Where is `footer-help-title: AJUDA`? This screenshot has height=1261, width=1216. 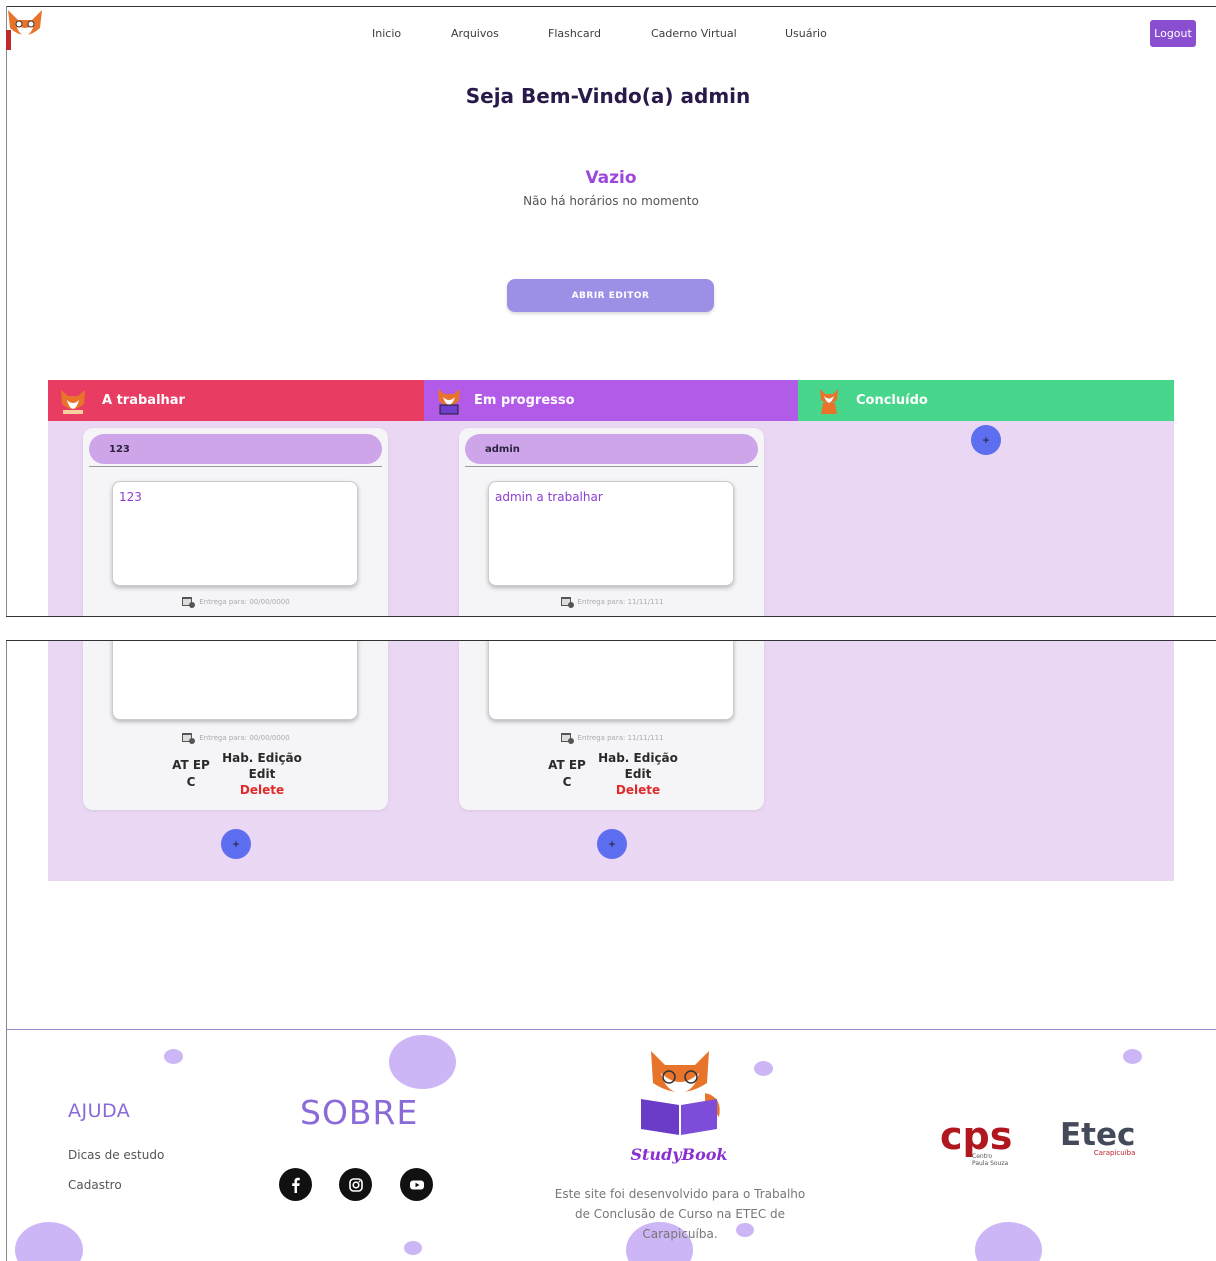 footer-help-title: AJUDA is located at coordinates (99, 1111).